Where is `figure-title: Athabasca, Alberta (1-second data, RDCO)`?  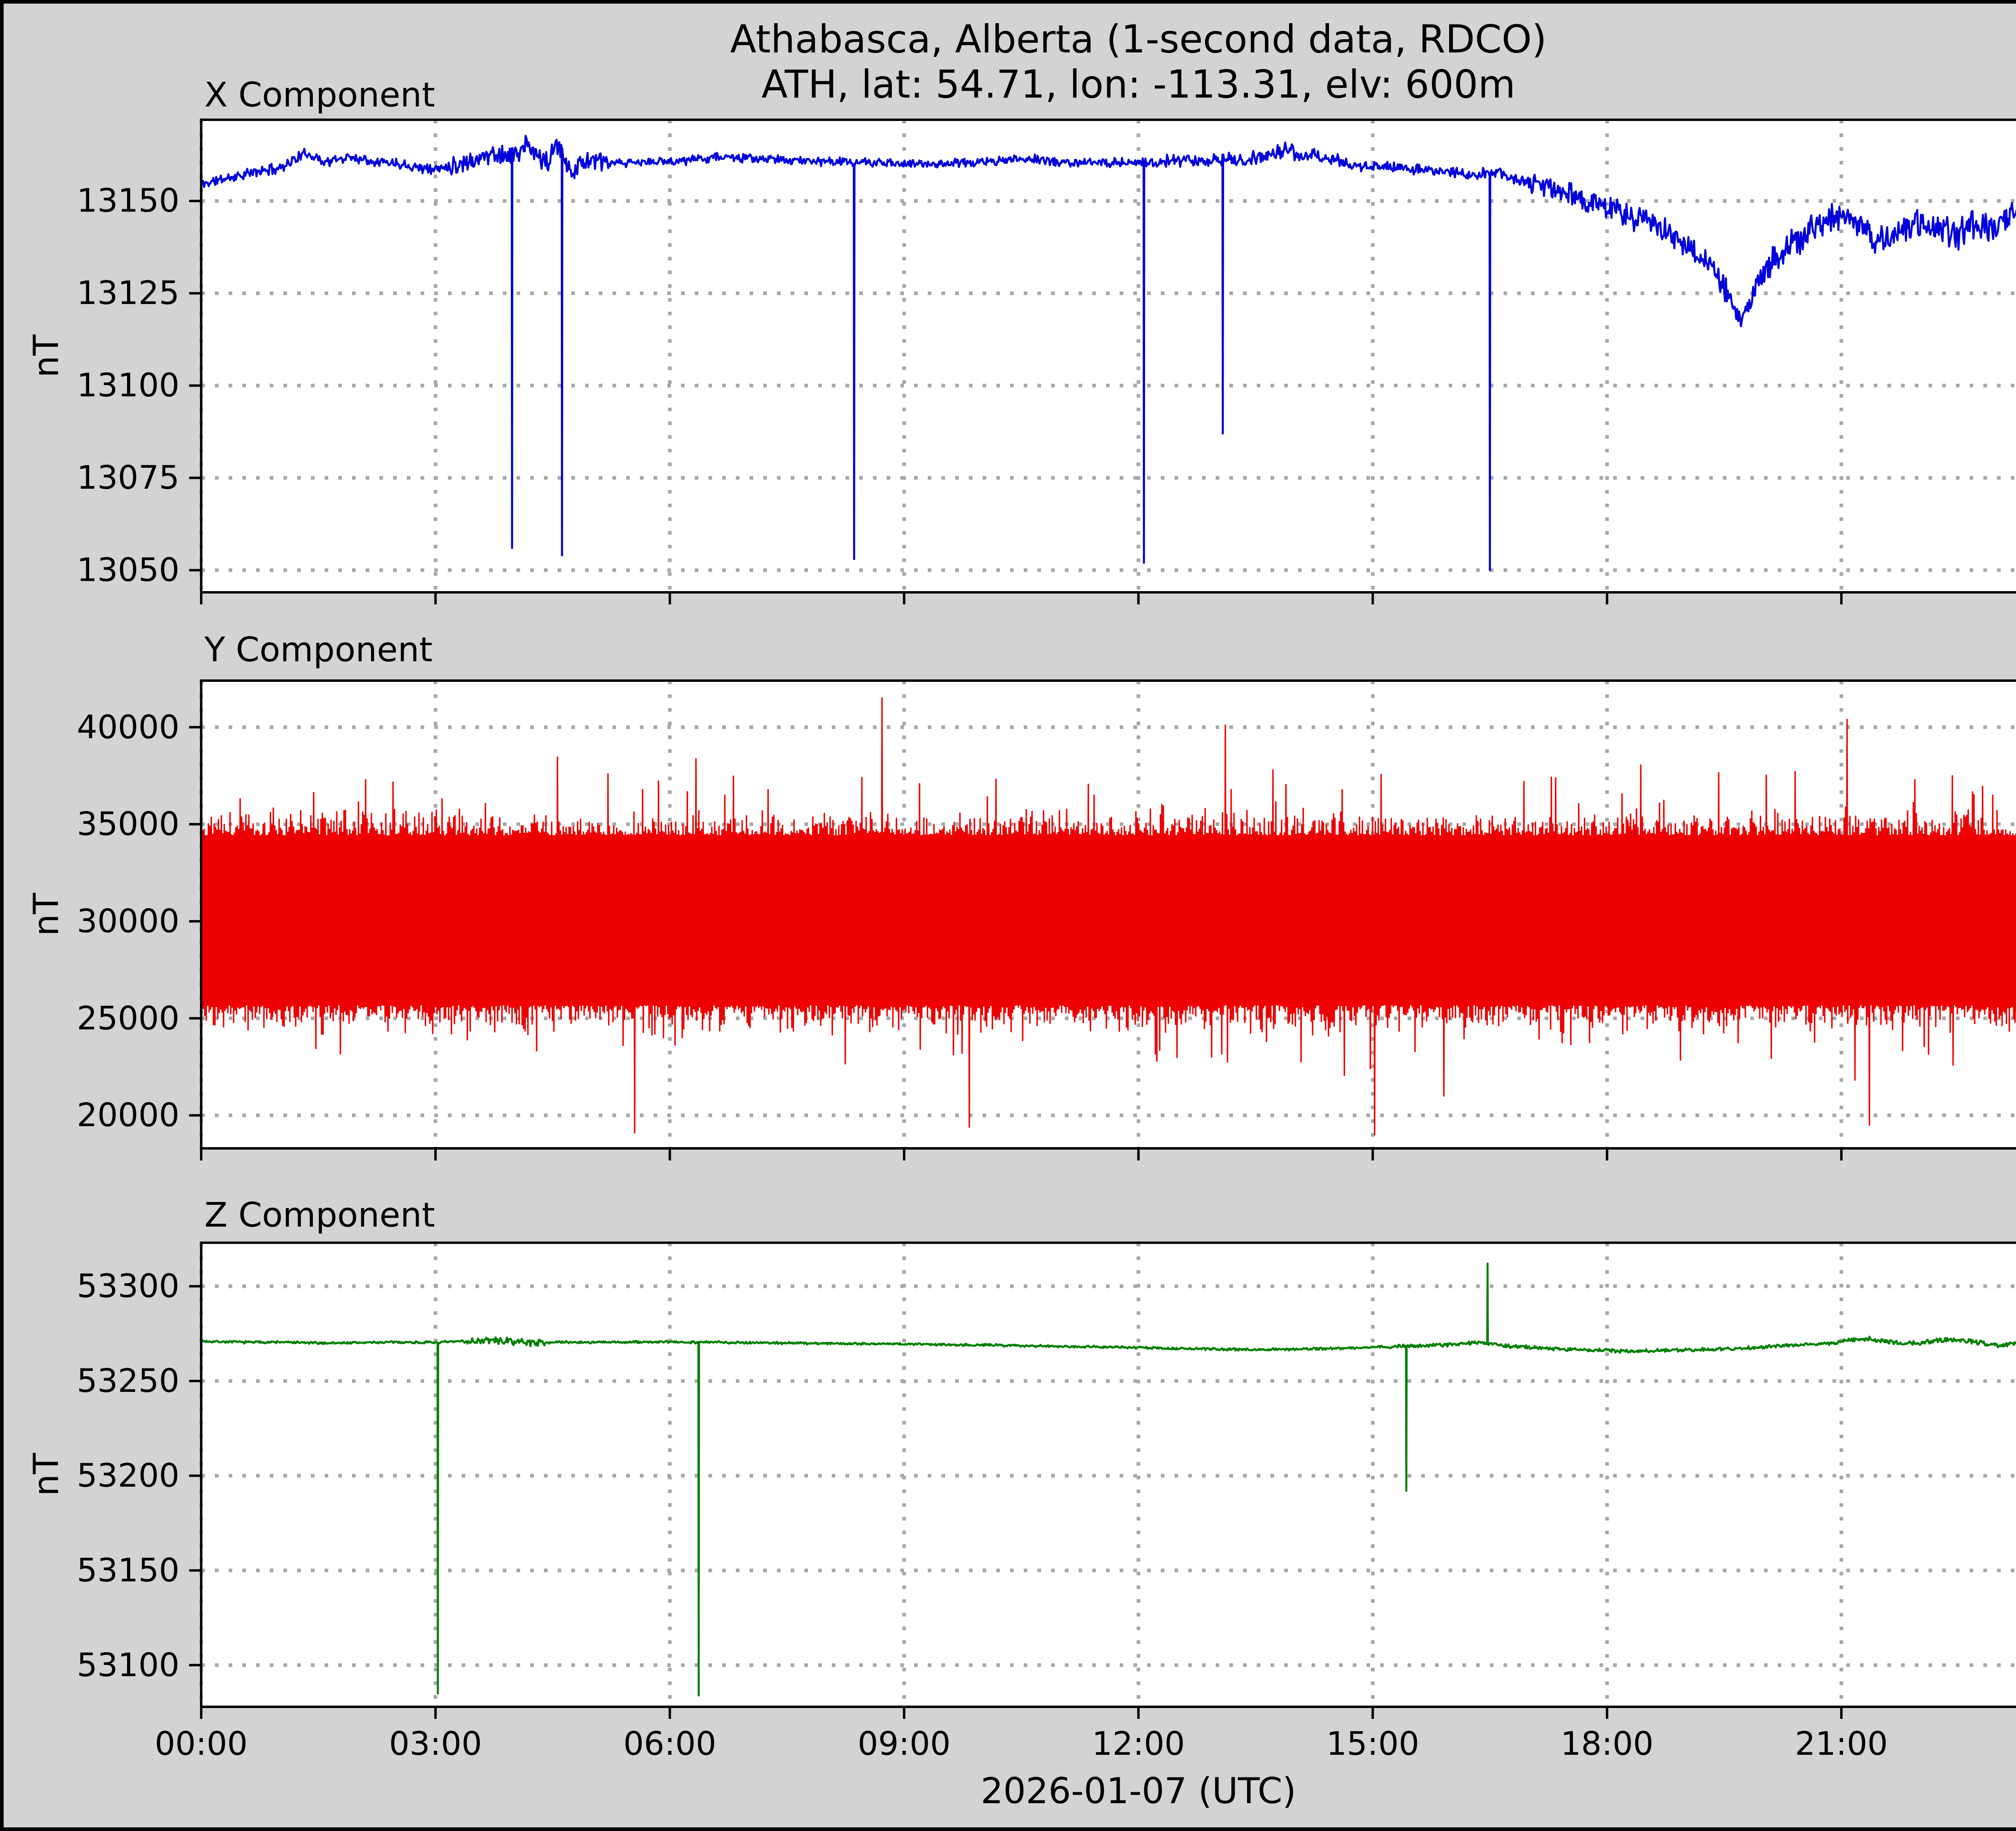 figure-title: Athabasca, Alberta (1-second data, RDCO) is located at coordinates (1138, 39).